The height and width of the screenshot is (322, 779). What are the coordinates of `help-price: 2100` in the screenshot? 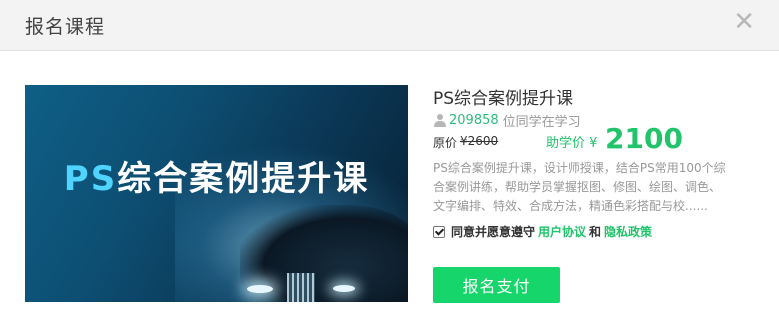 It's located at (644, 138).